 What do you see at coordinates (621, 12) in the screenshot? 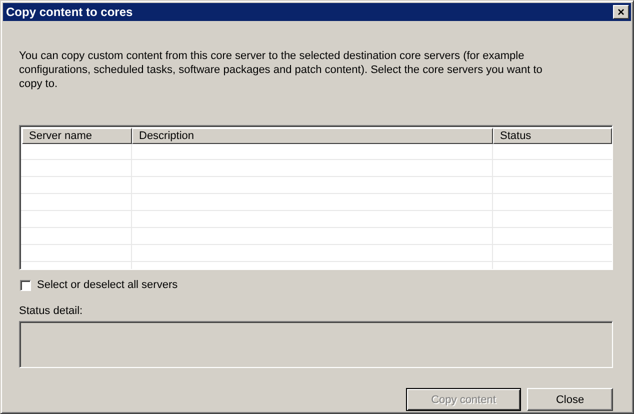
I see `close-button: ×` at bounding box center [621, 12].